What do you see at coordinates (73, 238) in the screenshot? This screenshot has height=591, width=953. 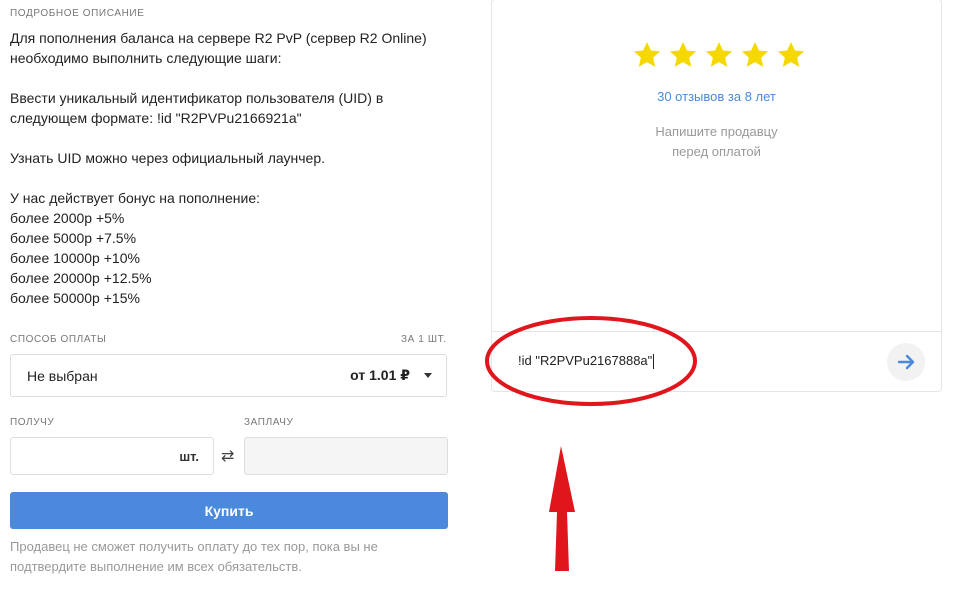 I see `bonus-item: более 5000р +7.5%` at bounding box center [73, 238].